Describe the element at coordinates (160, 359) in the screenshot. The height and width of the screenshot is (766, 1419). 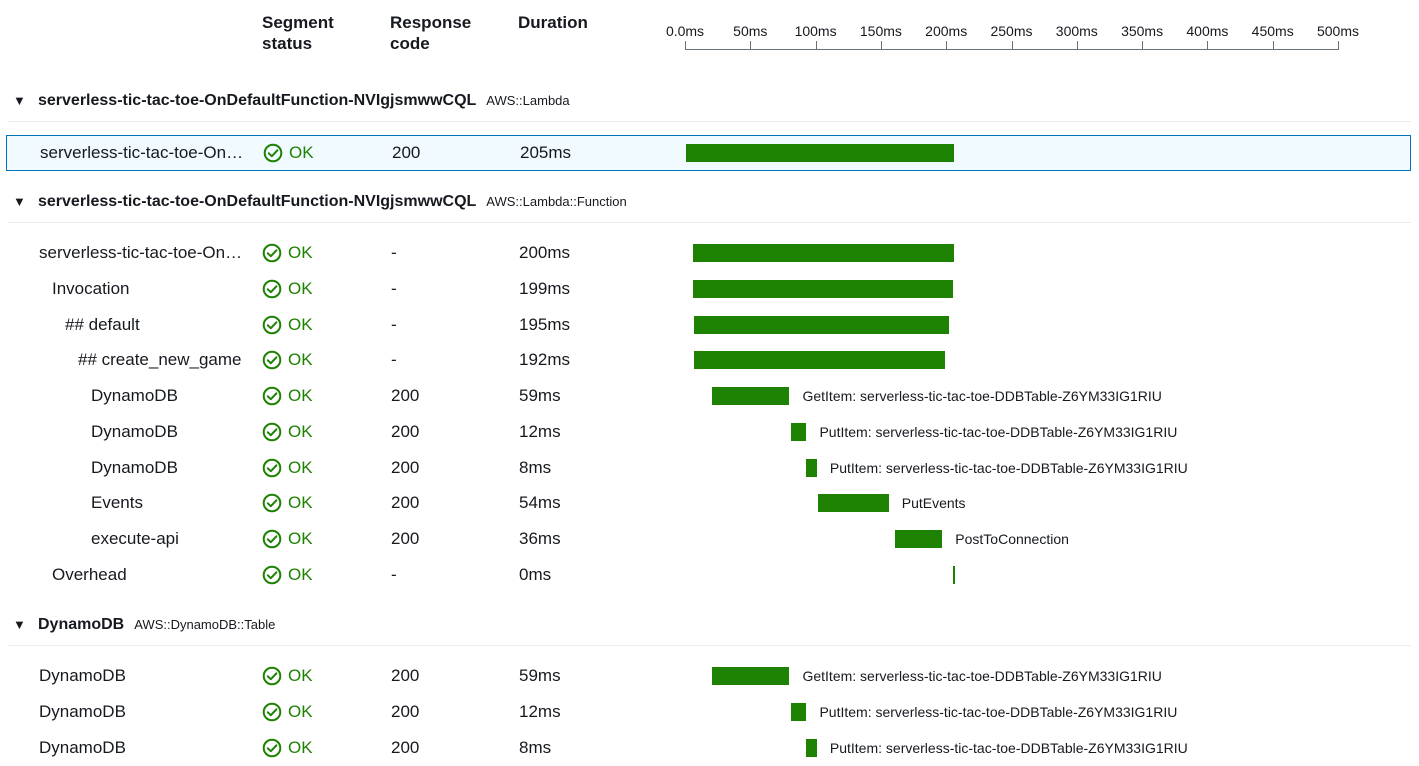
I see `segment-name: ## create_new_game` at that location.